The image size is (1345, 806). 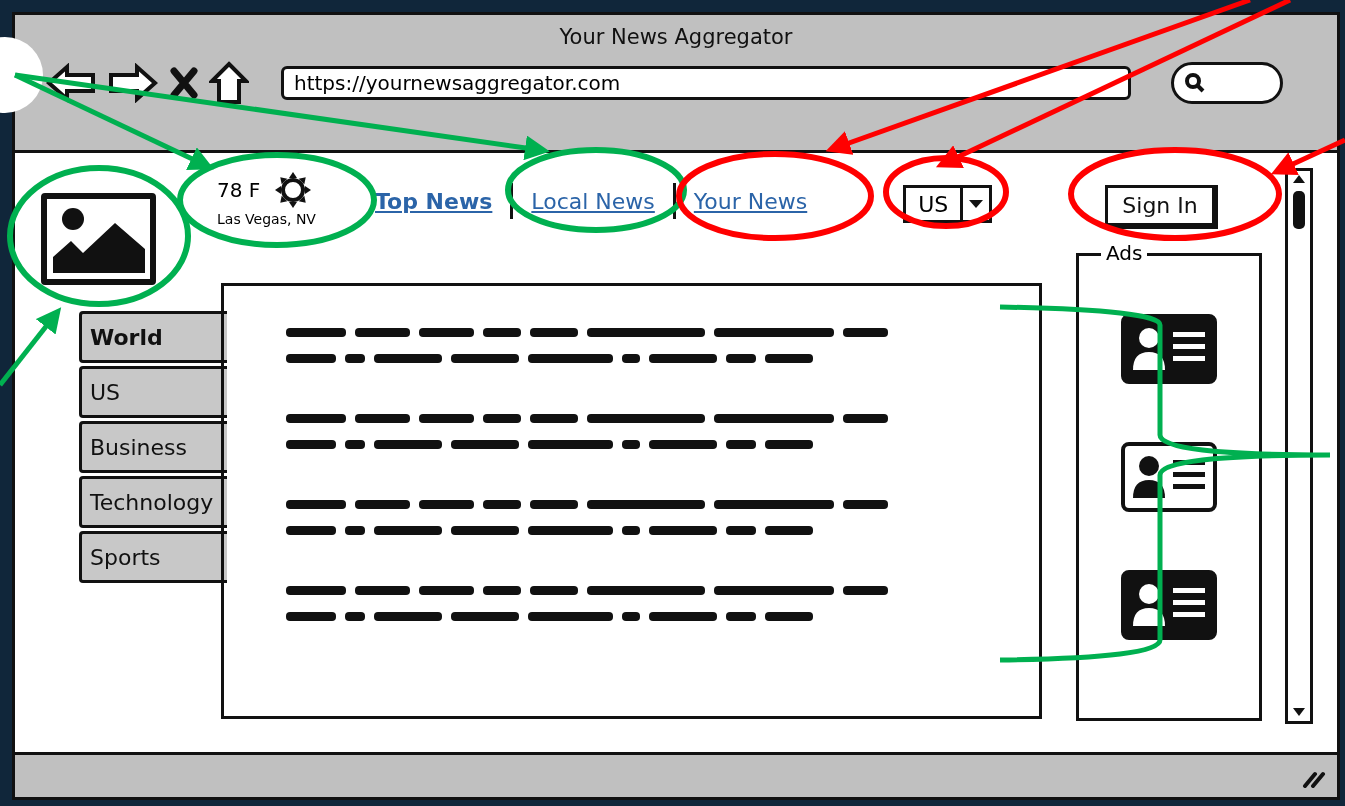 I want to click on temperature-text: 78 F, so click(x=239, y=190).